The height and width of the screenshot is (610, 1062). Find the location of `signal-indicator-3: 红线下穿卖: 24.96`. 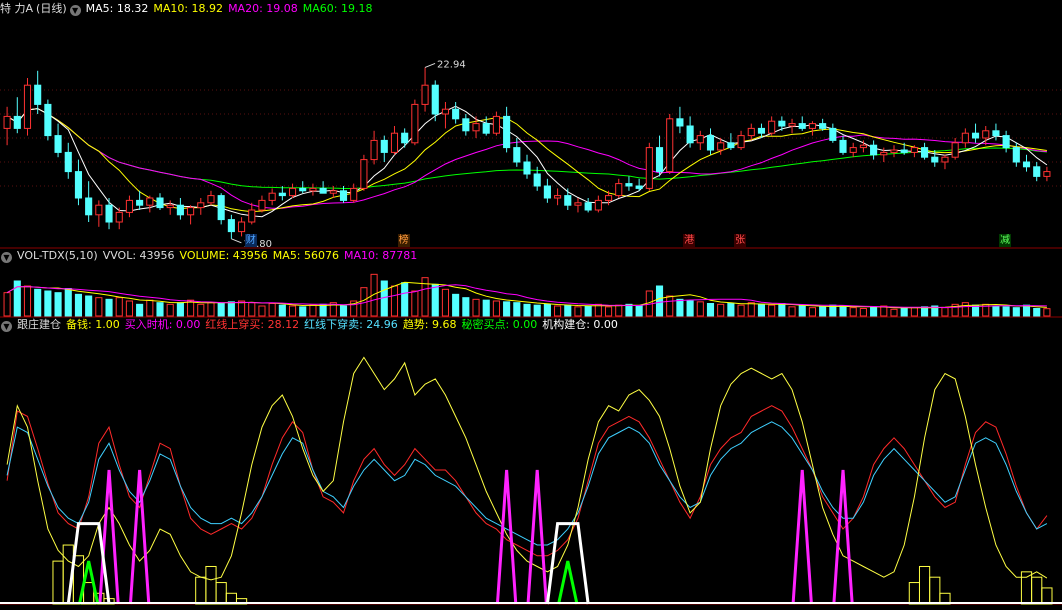

signal-indicator-3: 红线下穿卖: 24.96 is located at coordinates (351, 324).